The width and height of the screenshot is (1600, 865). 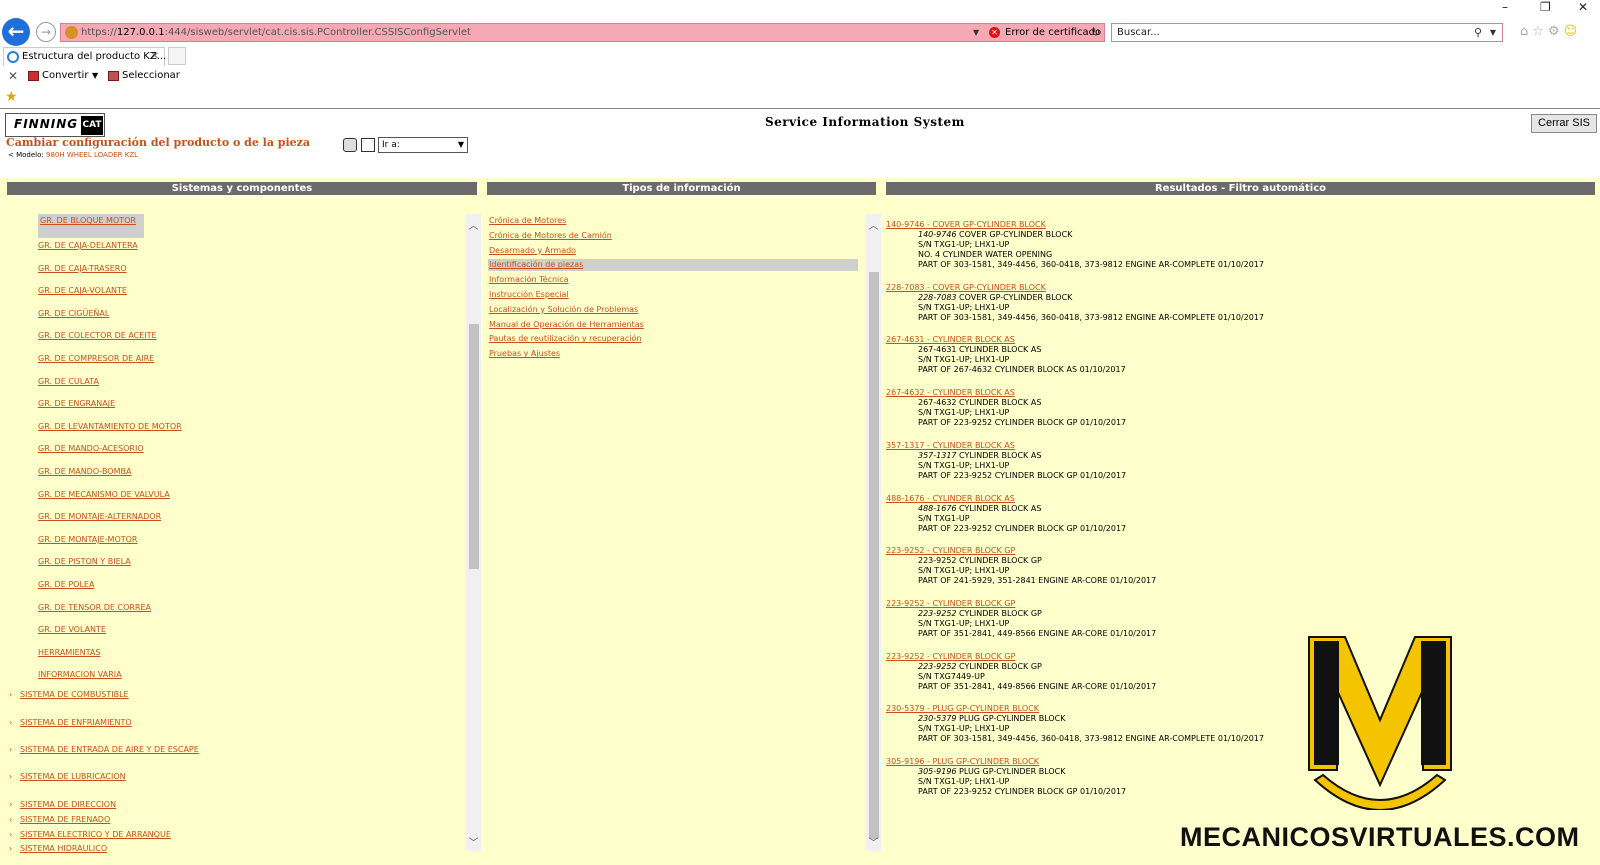 I want to click on restore-icon: ❐, so click(x=1545, y=9).